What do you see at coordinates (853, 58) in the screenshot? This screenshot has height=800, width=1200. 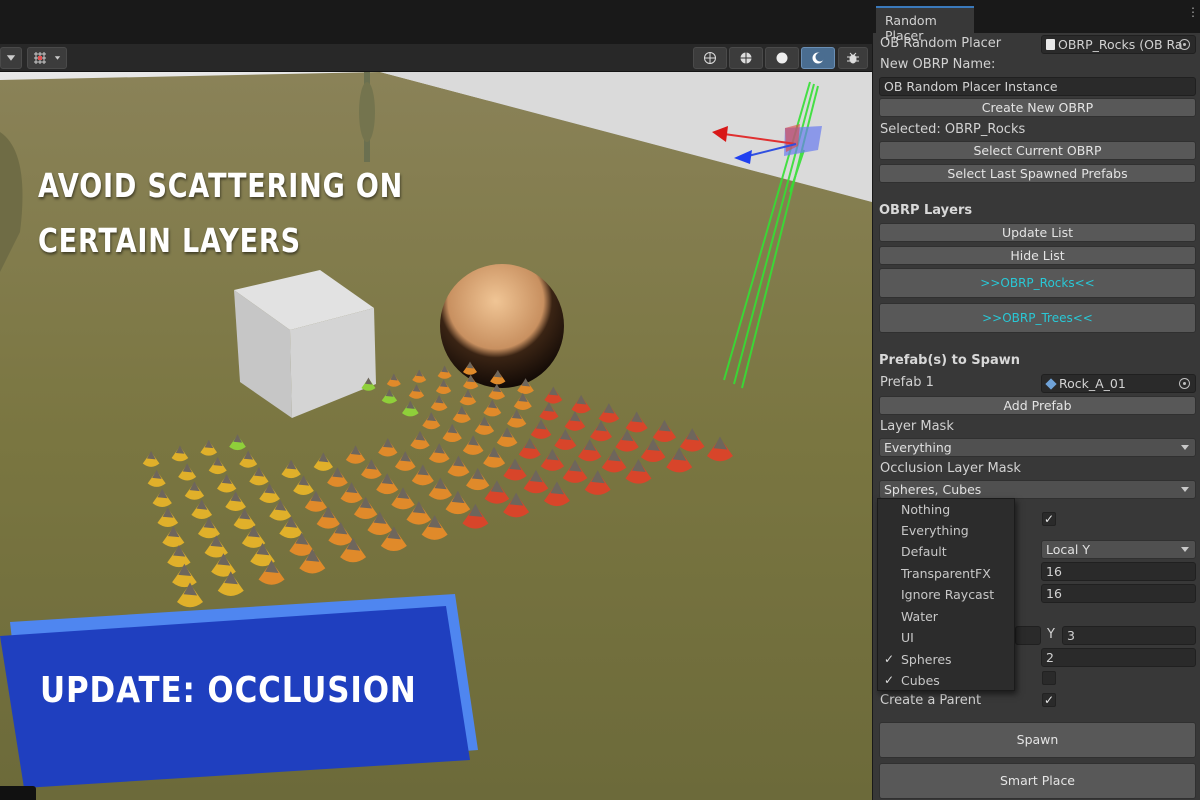 I see `gizmo-bug-icon` at bounding box center [853, 58].